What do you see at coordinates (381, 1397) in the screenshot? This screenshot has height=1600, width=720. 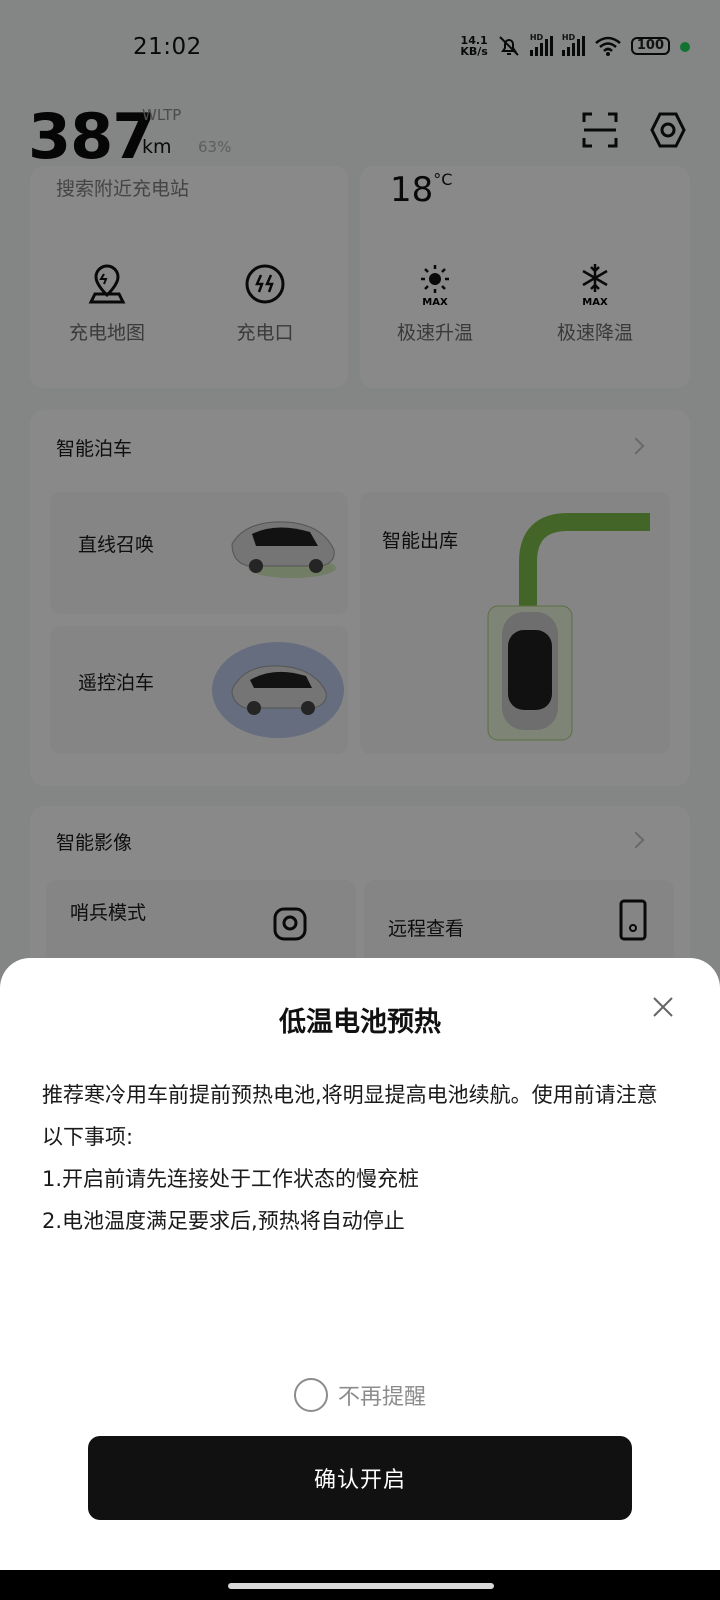 I see `dont-remind-label: 不再提醒` at bounding box center [381, 1397].